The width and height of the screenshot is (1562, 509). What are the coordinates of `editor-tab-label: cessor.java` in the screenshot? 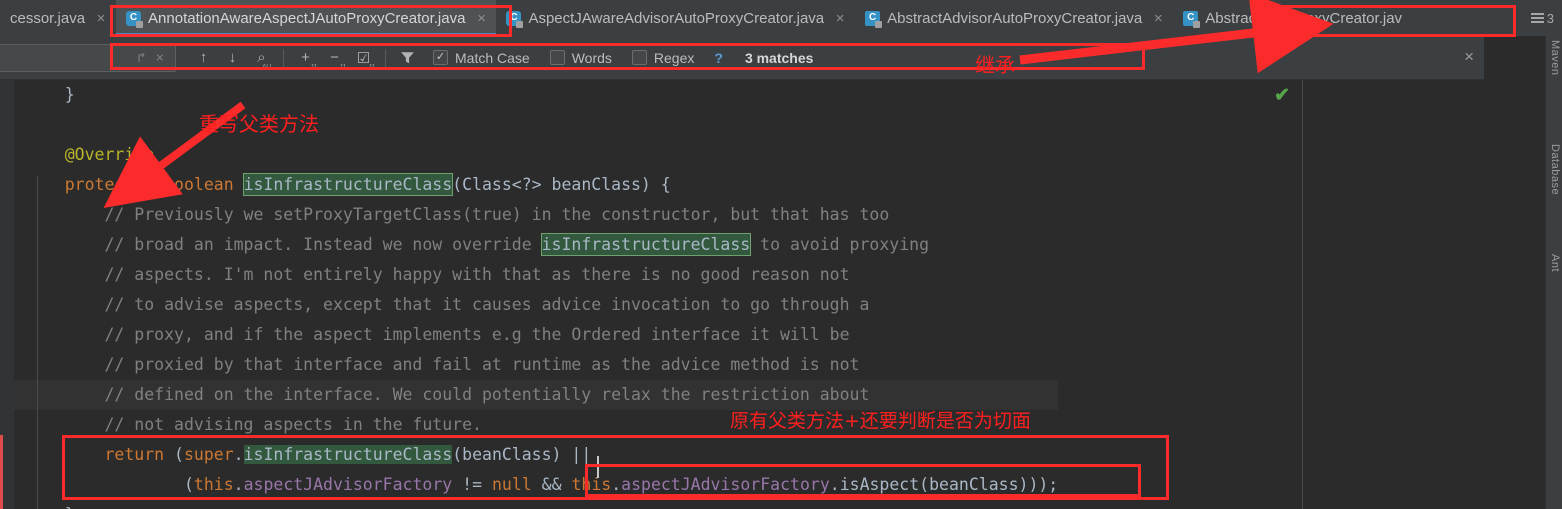 It's located at (48, 18).